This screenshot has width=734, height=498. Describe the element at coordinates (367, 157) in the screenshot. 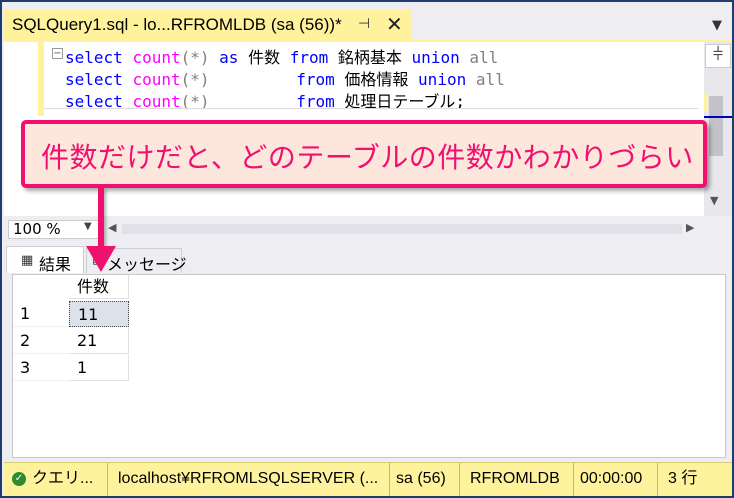

I see `callout-text: 件数だけだと、どのテーブルの件数かわかりづらい` at that location.